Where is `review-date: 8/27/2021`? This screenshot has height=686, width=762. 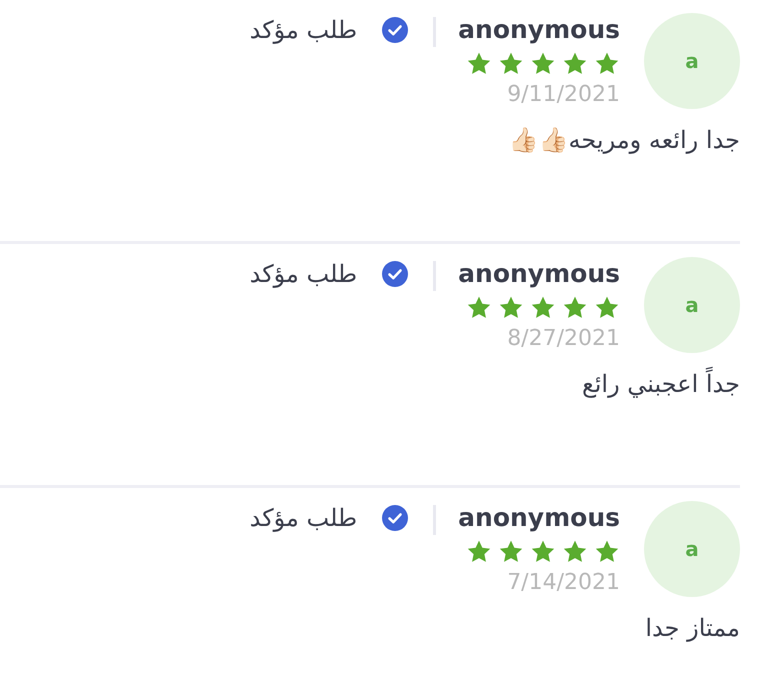 review-date: 8/27/2021 is located at coordinates (563, 339).